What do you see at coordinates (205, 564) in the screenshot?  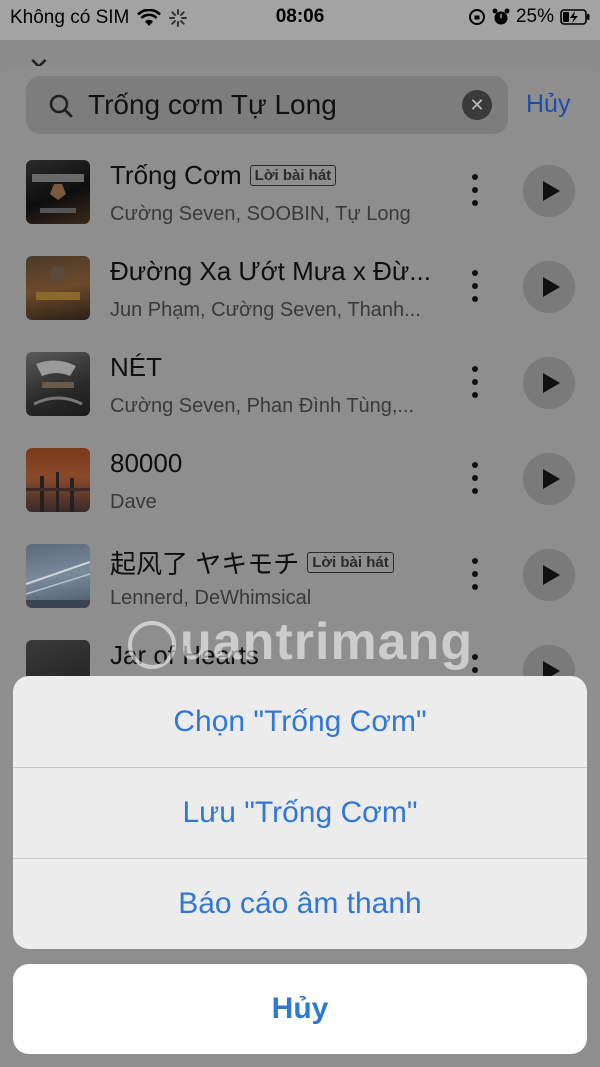 I see `song-title: 起风了 ヤキモチ` at bounding box center [205, 564].